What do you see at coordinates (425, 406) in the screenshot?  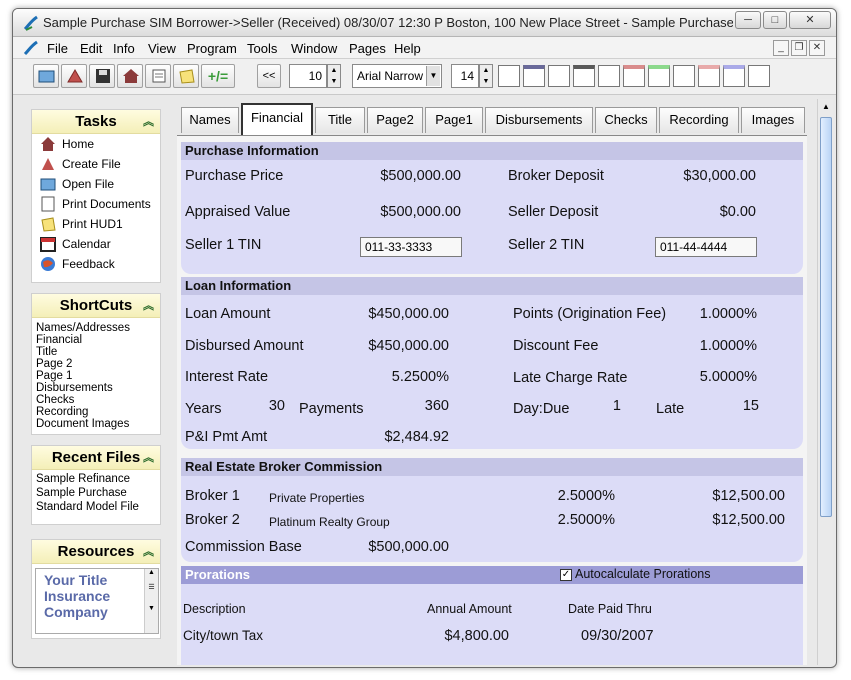 I see `payments-value: 360` at bounding box center [425, 406].